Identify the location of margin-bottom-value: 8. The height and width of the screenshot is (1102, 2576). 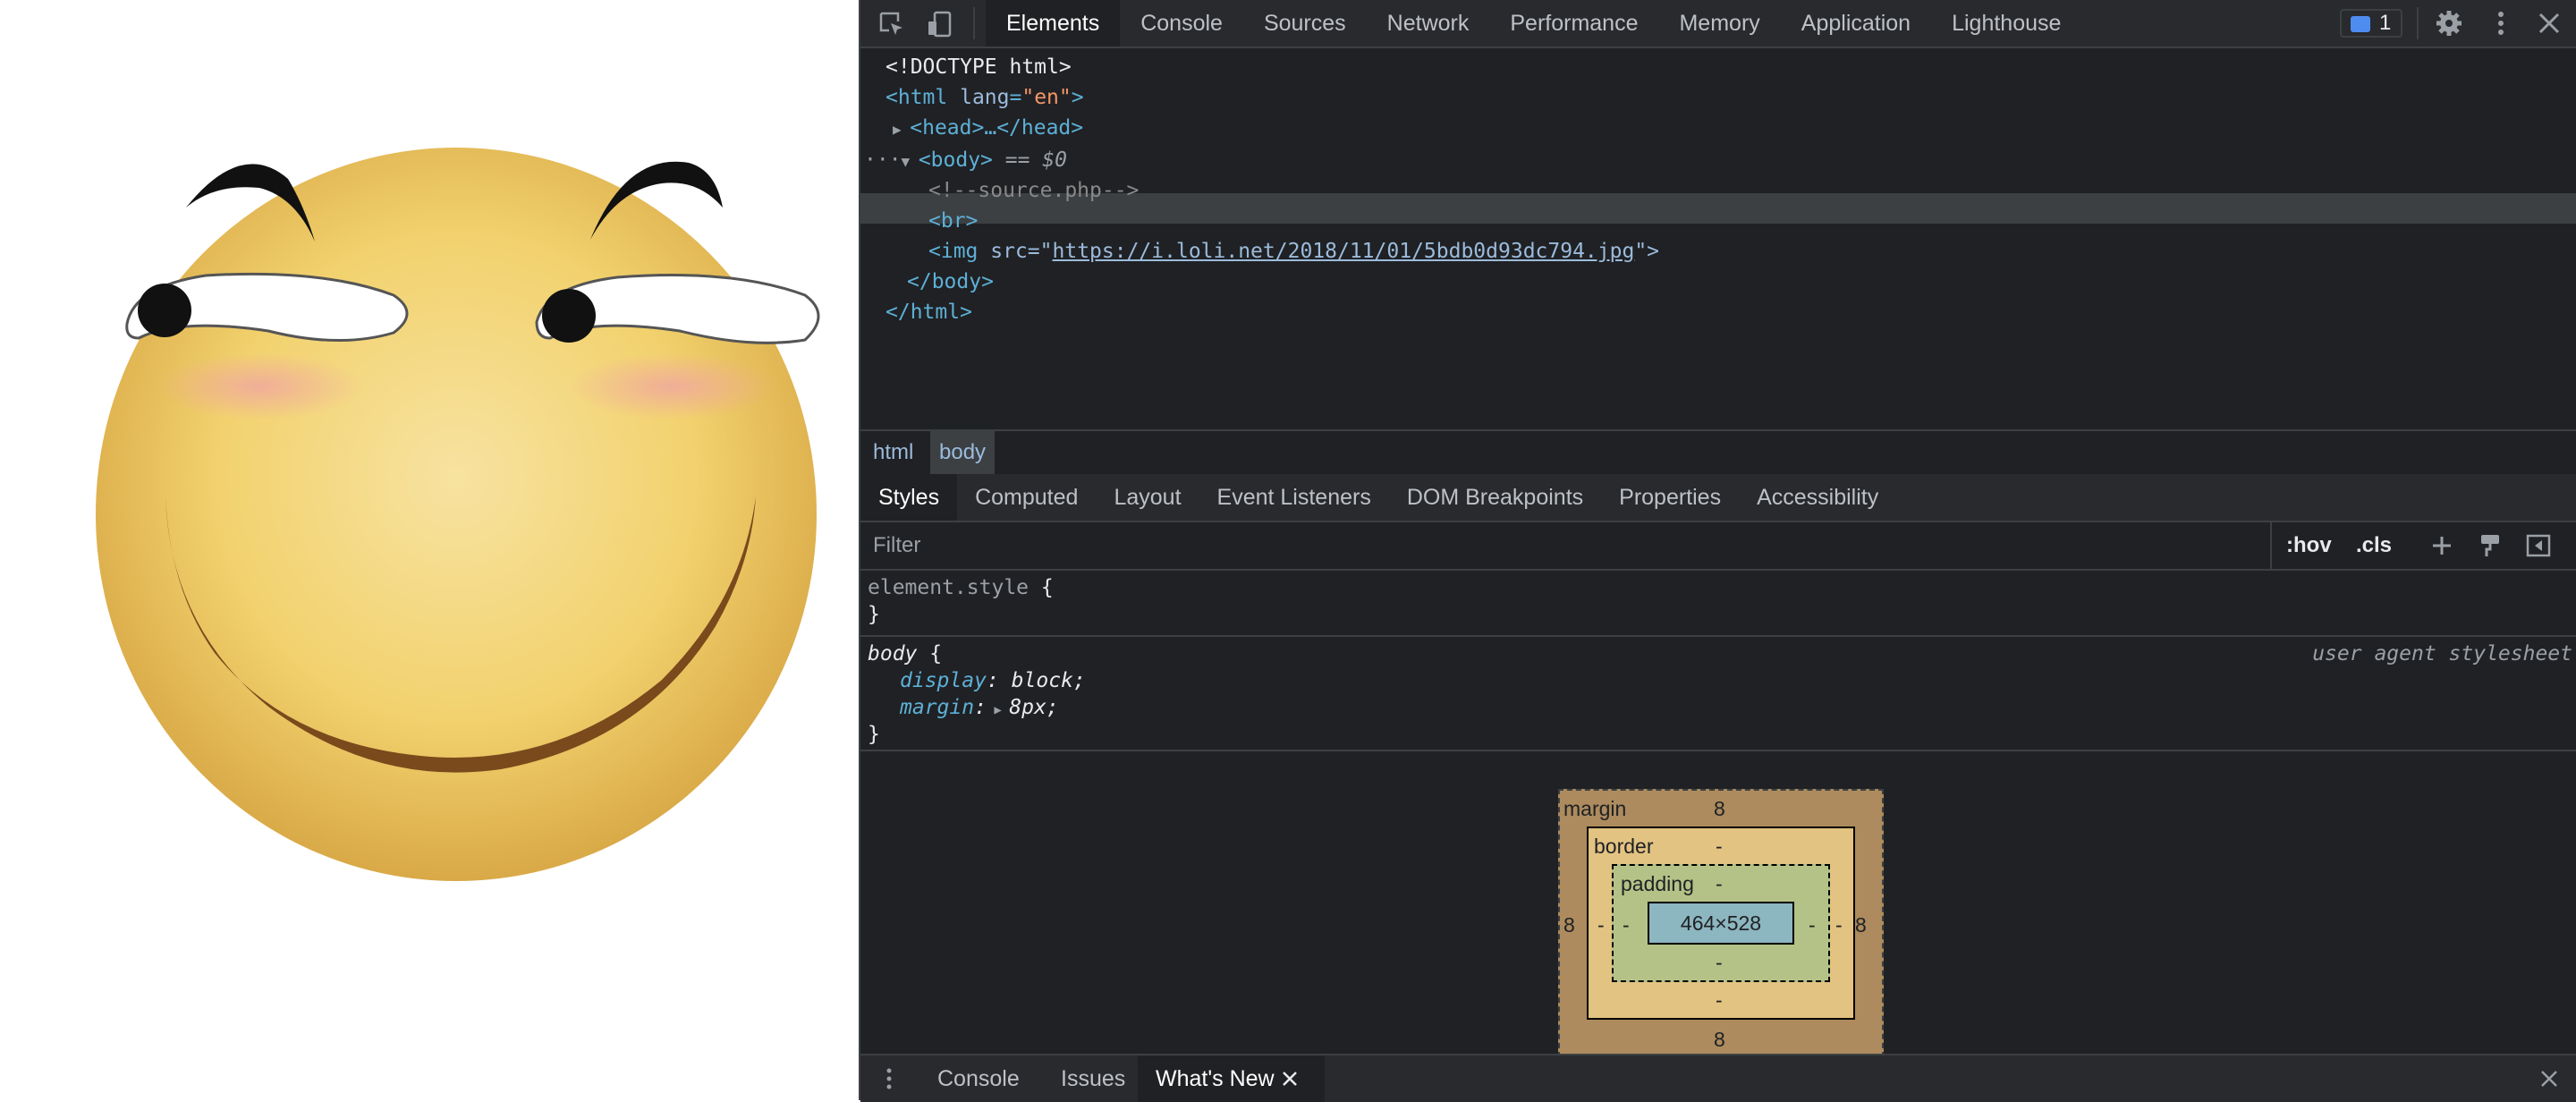
(1719, 1039).